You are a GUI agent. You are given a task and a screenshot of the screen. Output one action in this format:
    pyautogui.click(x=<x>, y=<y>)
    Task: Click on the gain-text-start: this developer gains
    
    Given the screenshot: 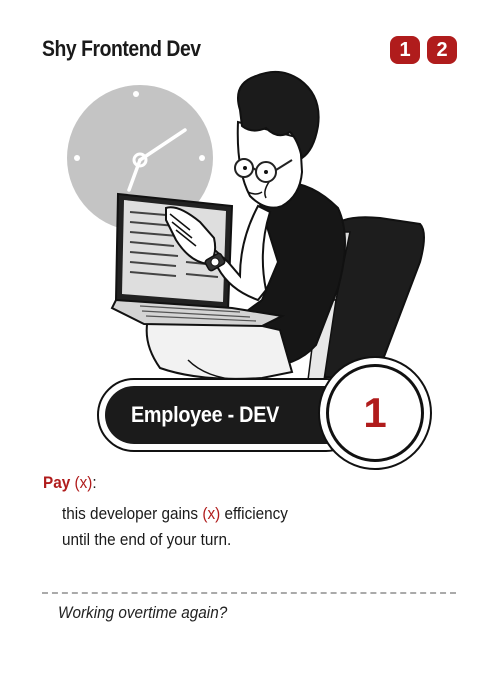 What is the action you would take?
    pyautogui.click(x=132, y=513)
    